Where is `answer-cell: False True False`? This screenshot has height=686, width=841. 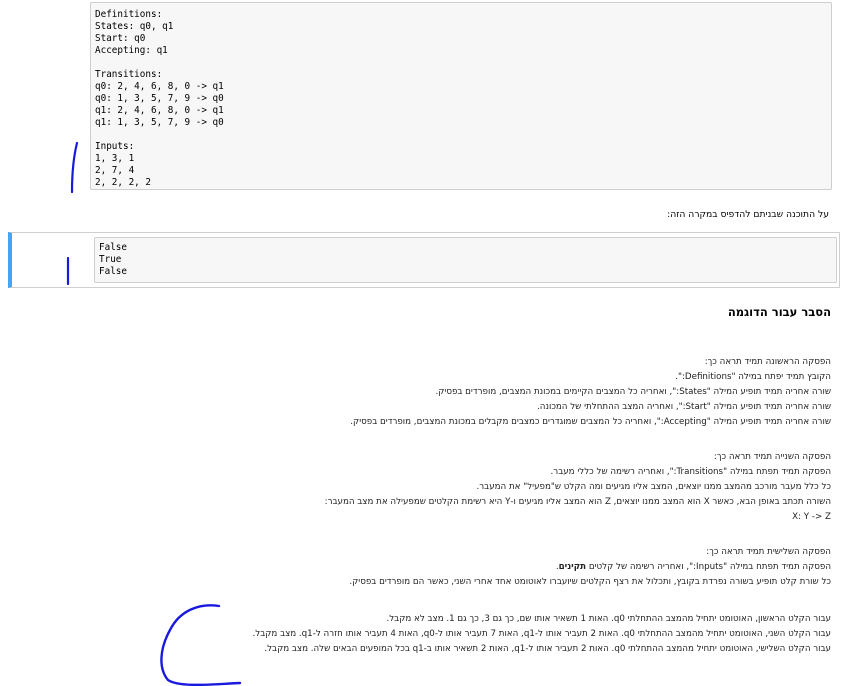 answer-cell: False True False is located at coordinates (424, 260).